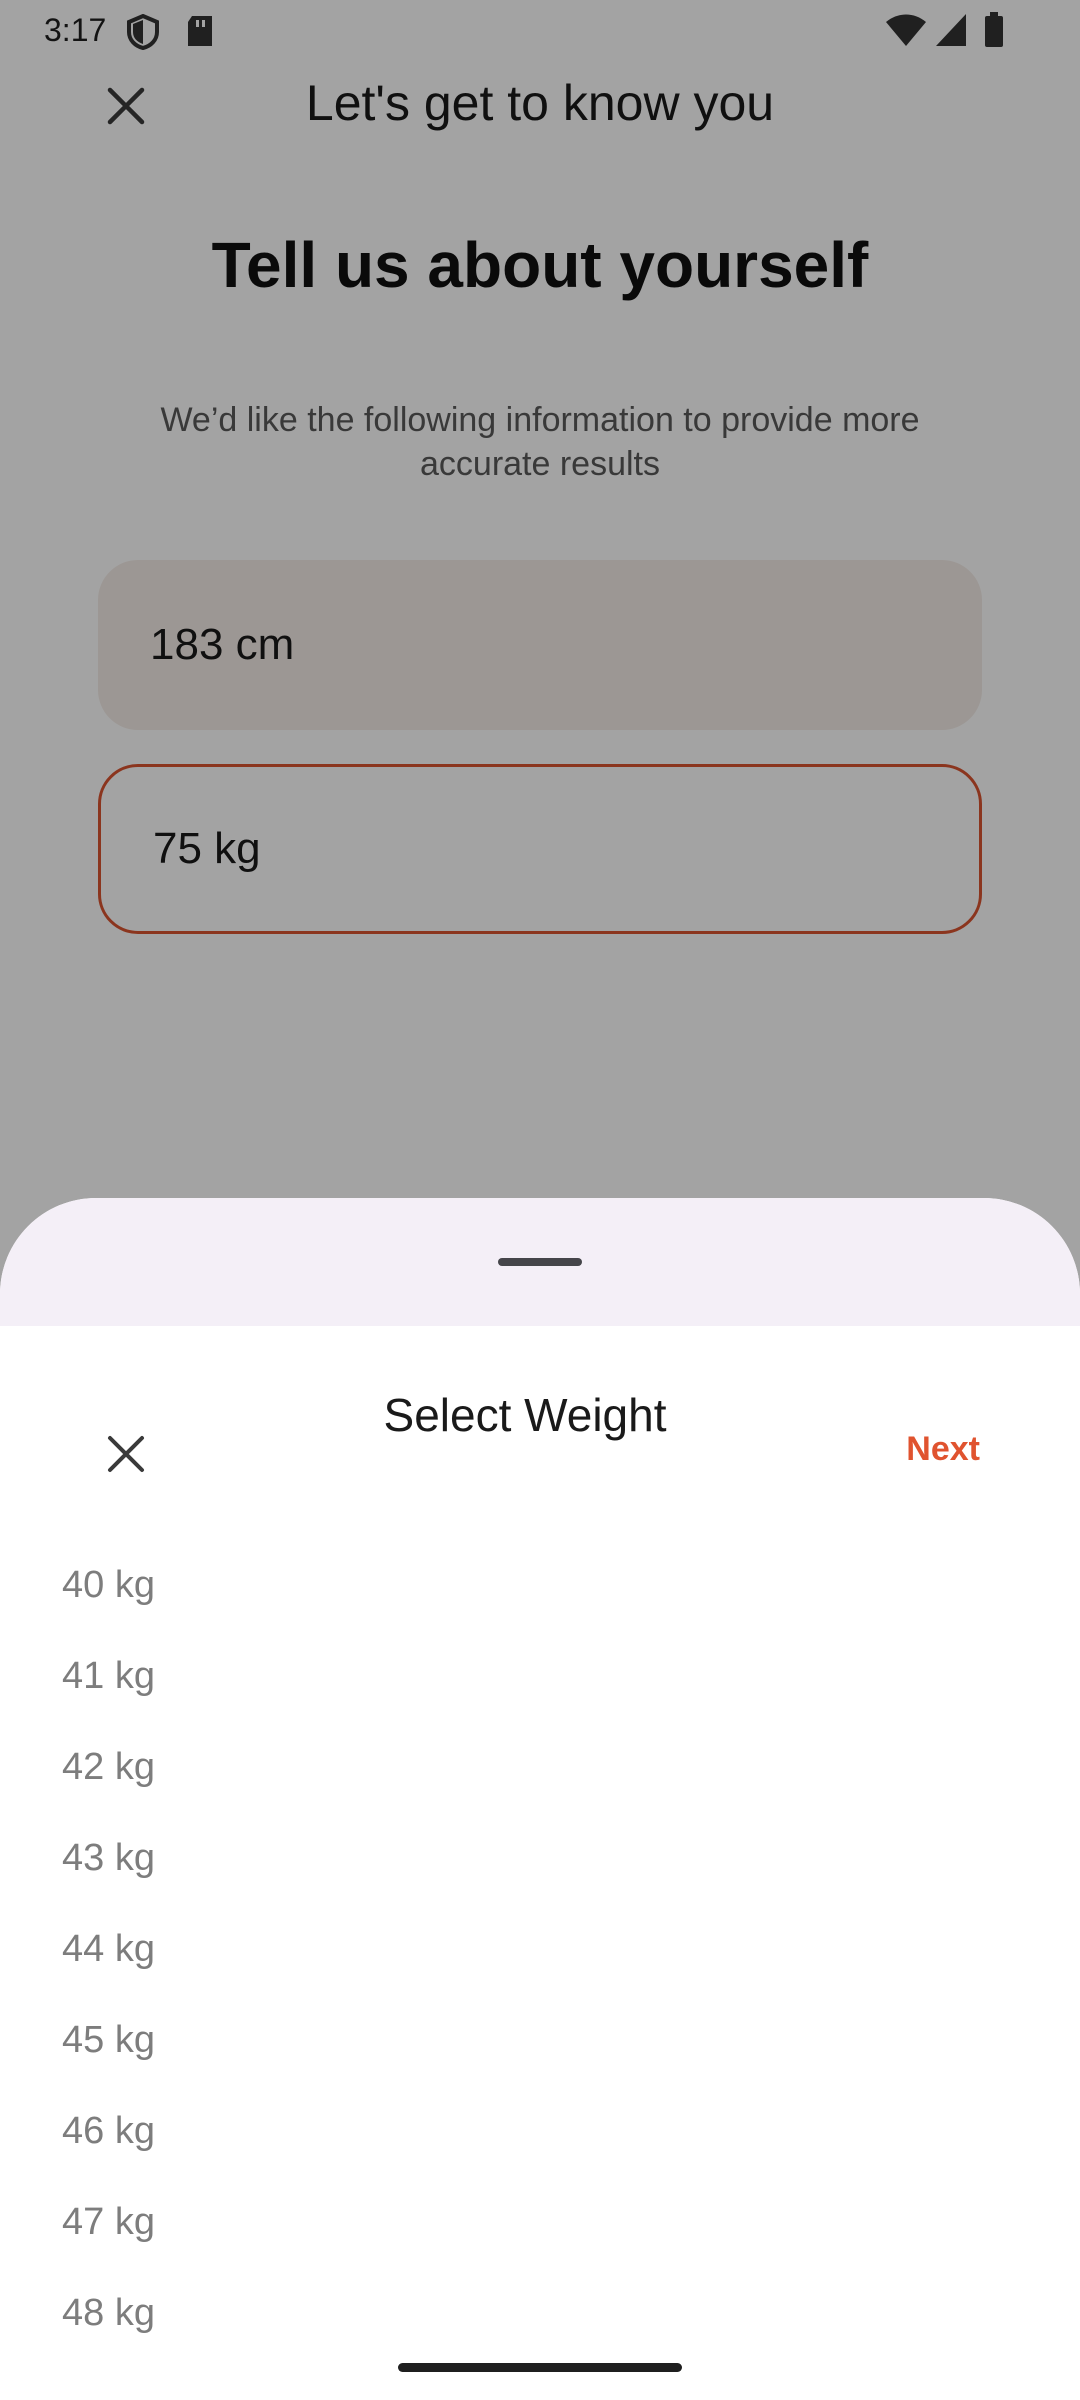 Image resolution: width=1080 pixels, height=2400 pixels. I want to click on weight-option: 43 kg, so click(540, 1858).